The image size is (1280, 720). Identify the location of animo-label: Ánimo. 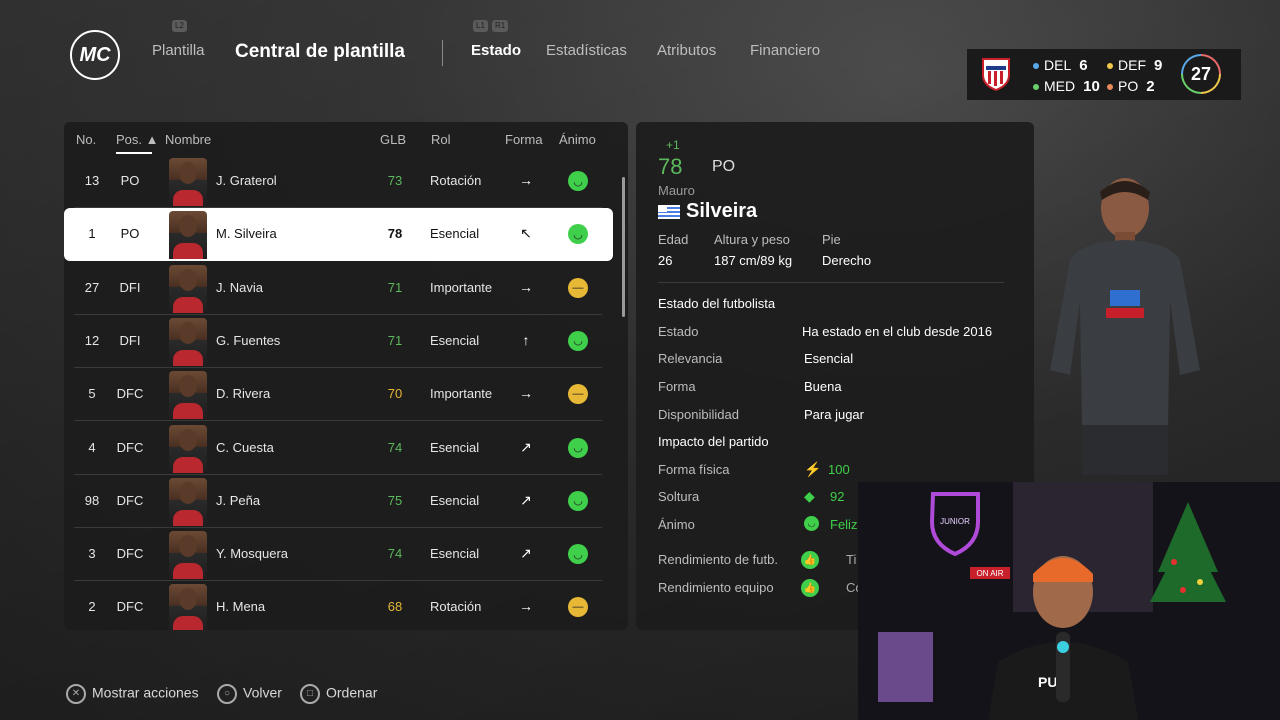
(676, 524).